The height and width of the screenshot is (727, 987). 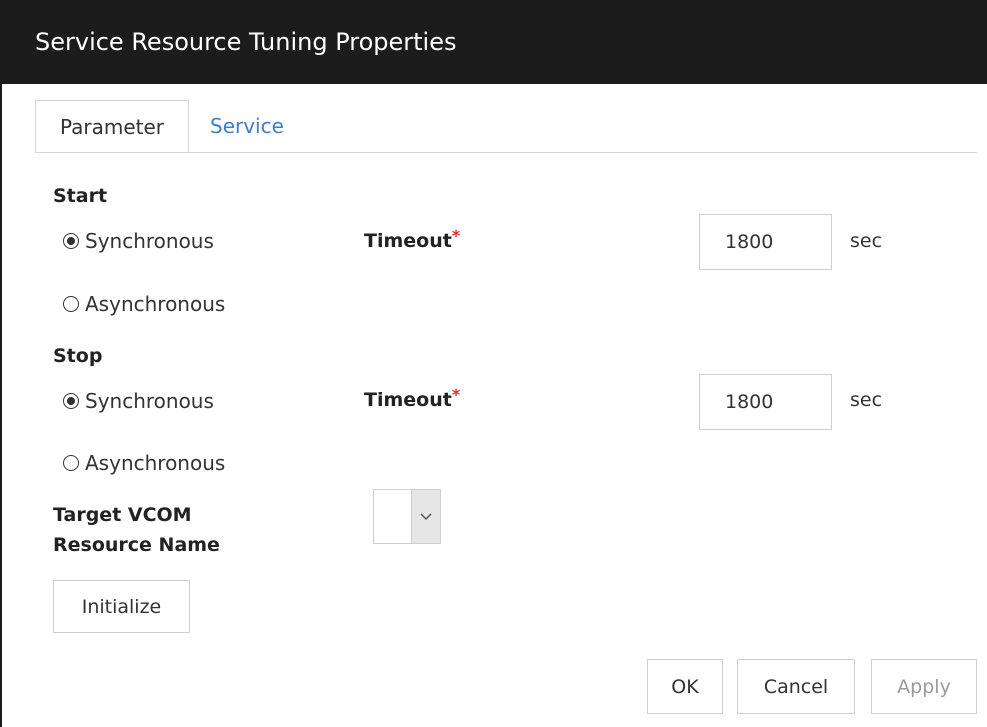 I want to click on start-synchronous-radio: Synchronous, so click(x=138, y=241).